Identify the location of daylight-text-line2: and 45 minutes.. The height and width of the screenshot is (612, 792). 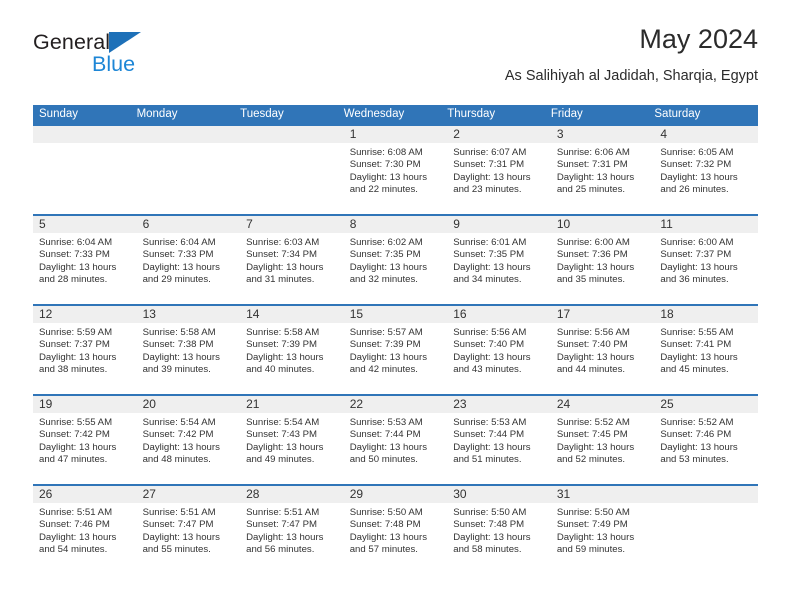
(694, 370).